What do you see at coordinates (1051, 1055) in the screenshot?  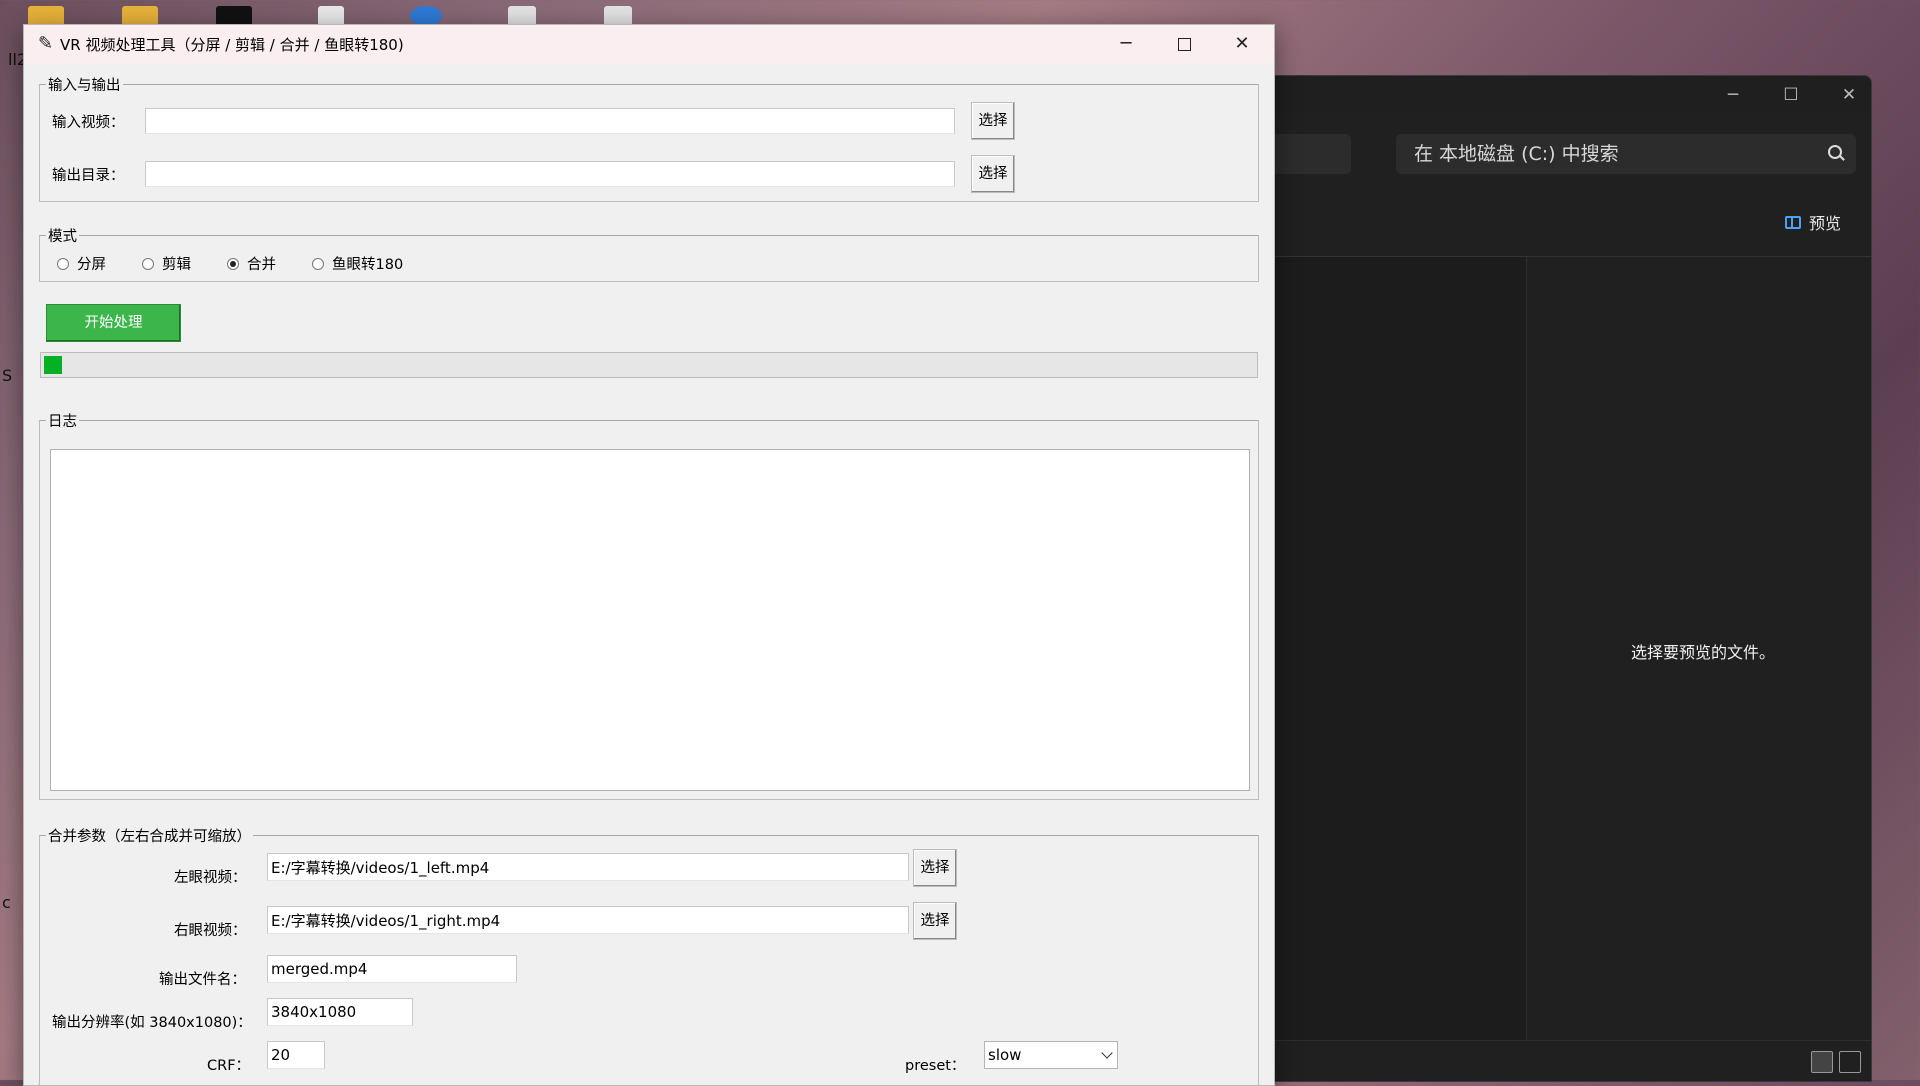 I see `preset-select: slow` at bounding box center [1051, 1055].